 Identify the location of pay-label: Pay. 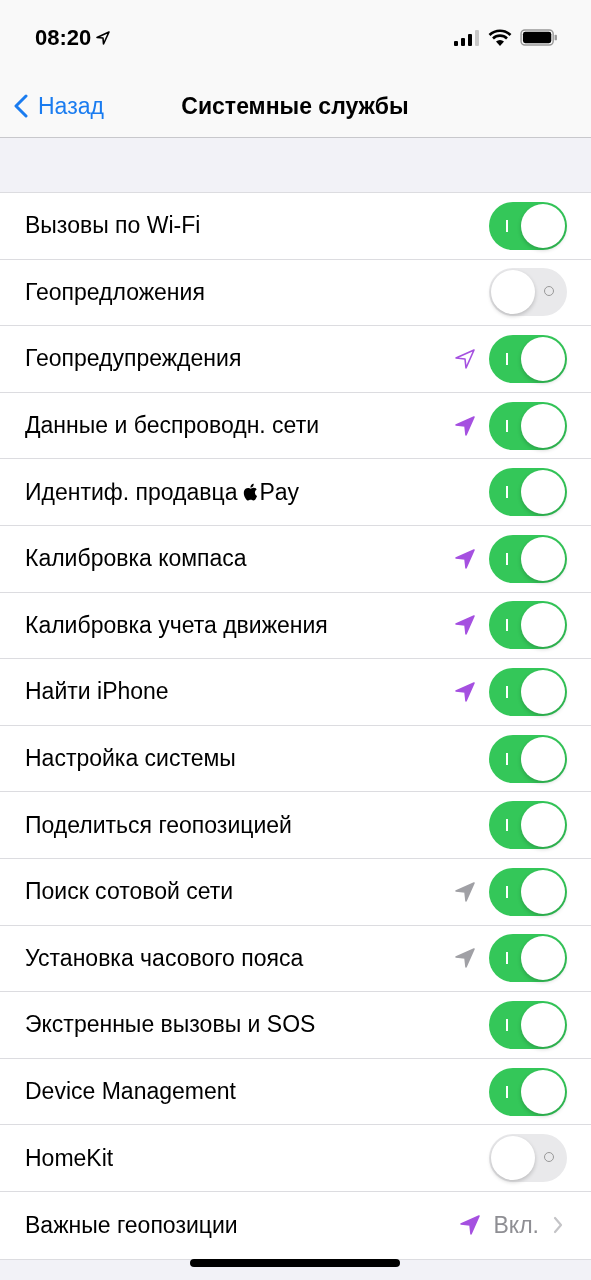
(279, 492).